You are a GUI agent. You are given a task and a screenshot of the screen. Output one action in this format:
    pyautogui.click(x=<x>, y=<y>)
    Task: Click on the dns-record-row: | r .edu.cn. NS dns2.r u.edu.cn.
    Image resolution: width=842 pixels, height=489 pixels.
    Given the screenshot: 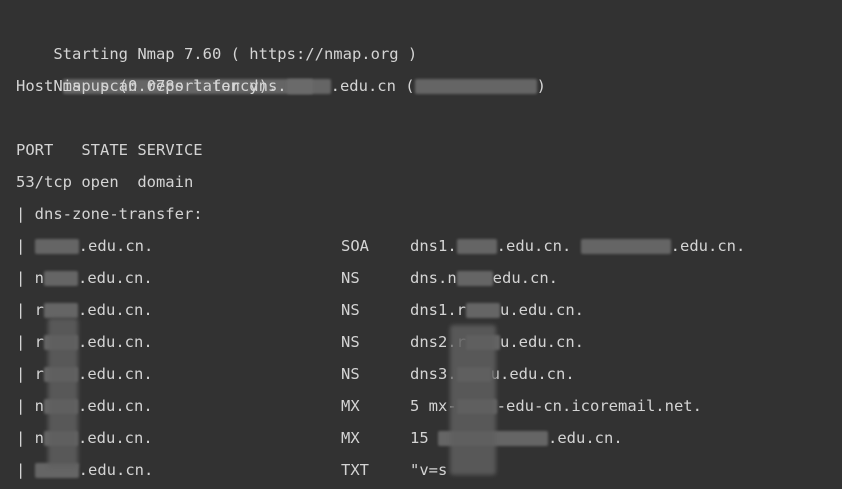 What is the action you would take?
    pyautogui.click(x=429, y=342)
    